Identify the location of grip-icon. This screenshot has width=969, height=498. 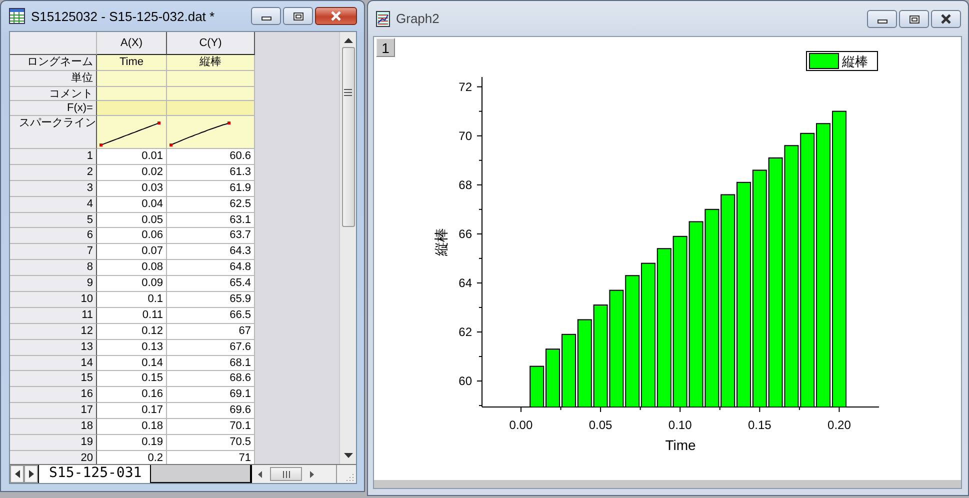
(286, 474).